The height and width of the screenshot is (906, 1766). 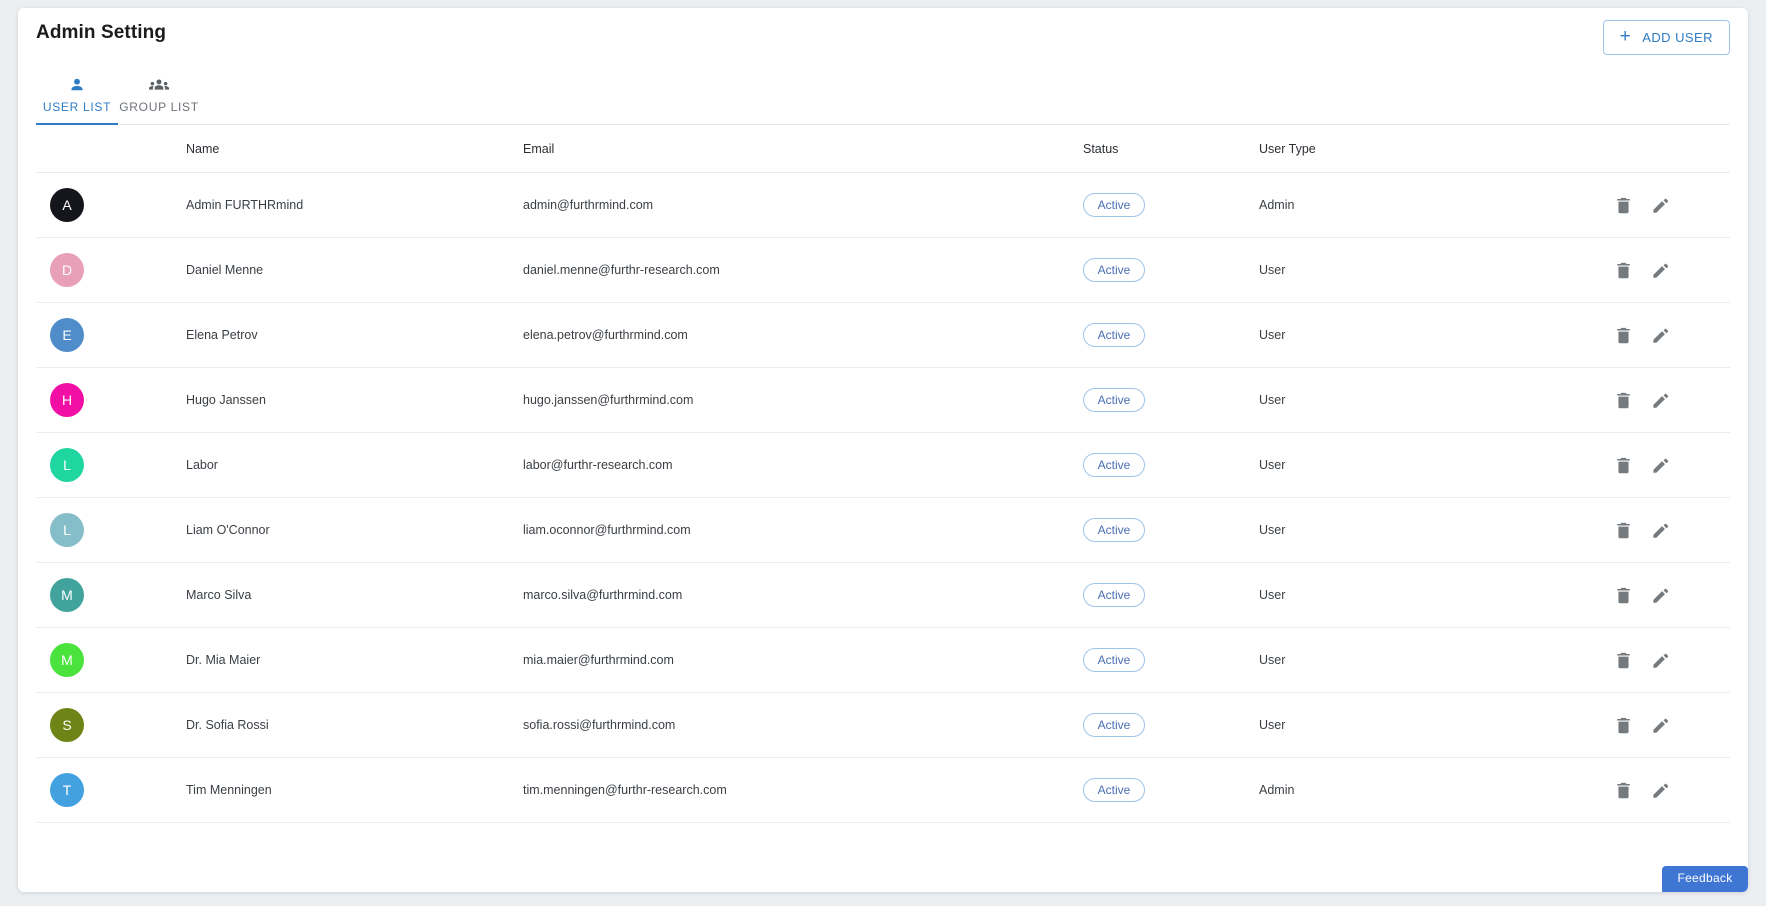 I want to click on column-header-usertype: User Type, so click(x=1431, y=149).